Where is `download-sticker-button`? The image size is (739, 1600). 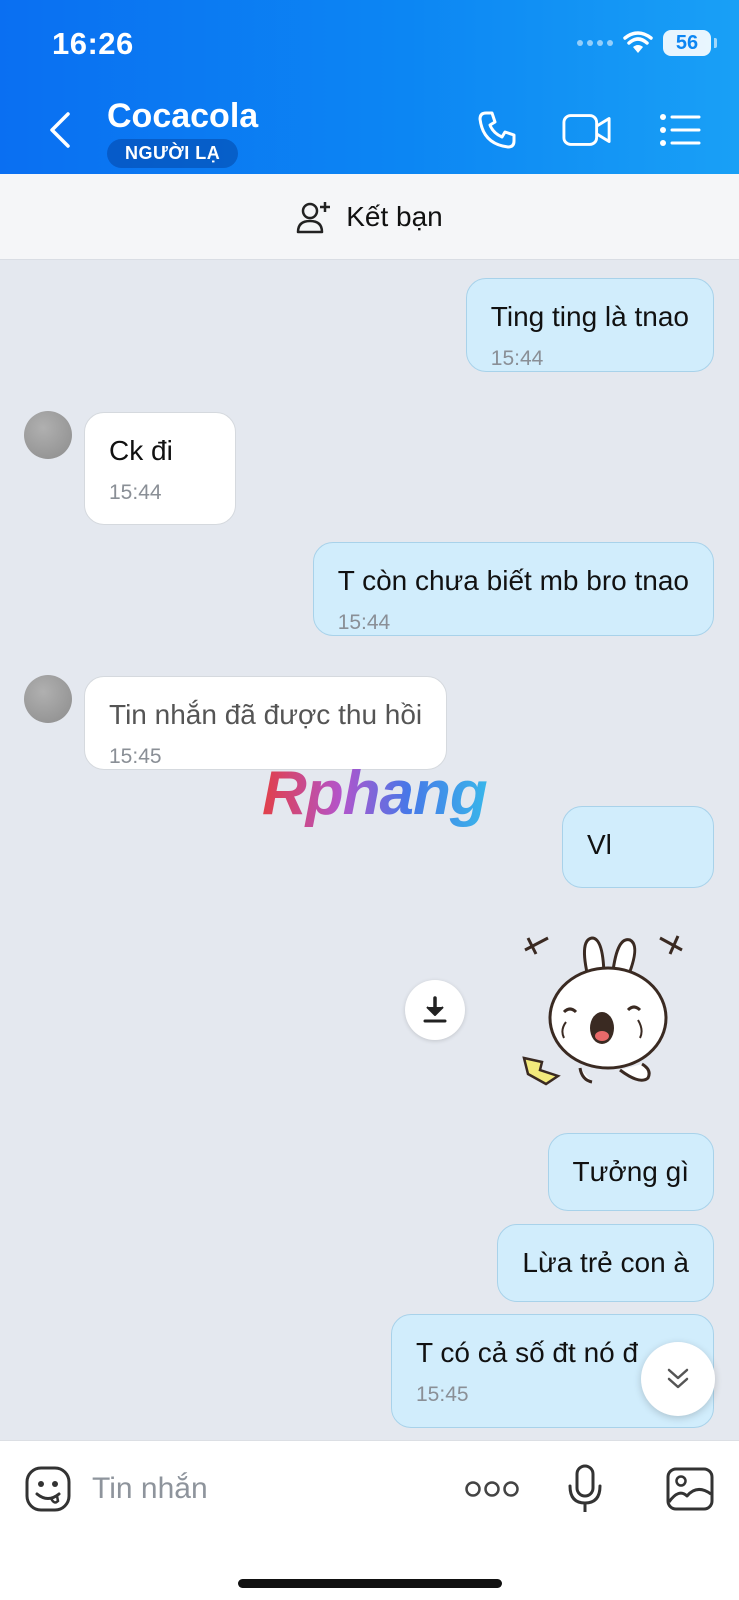
download-sticker-button is located at coordinates (435, 1010).